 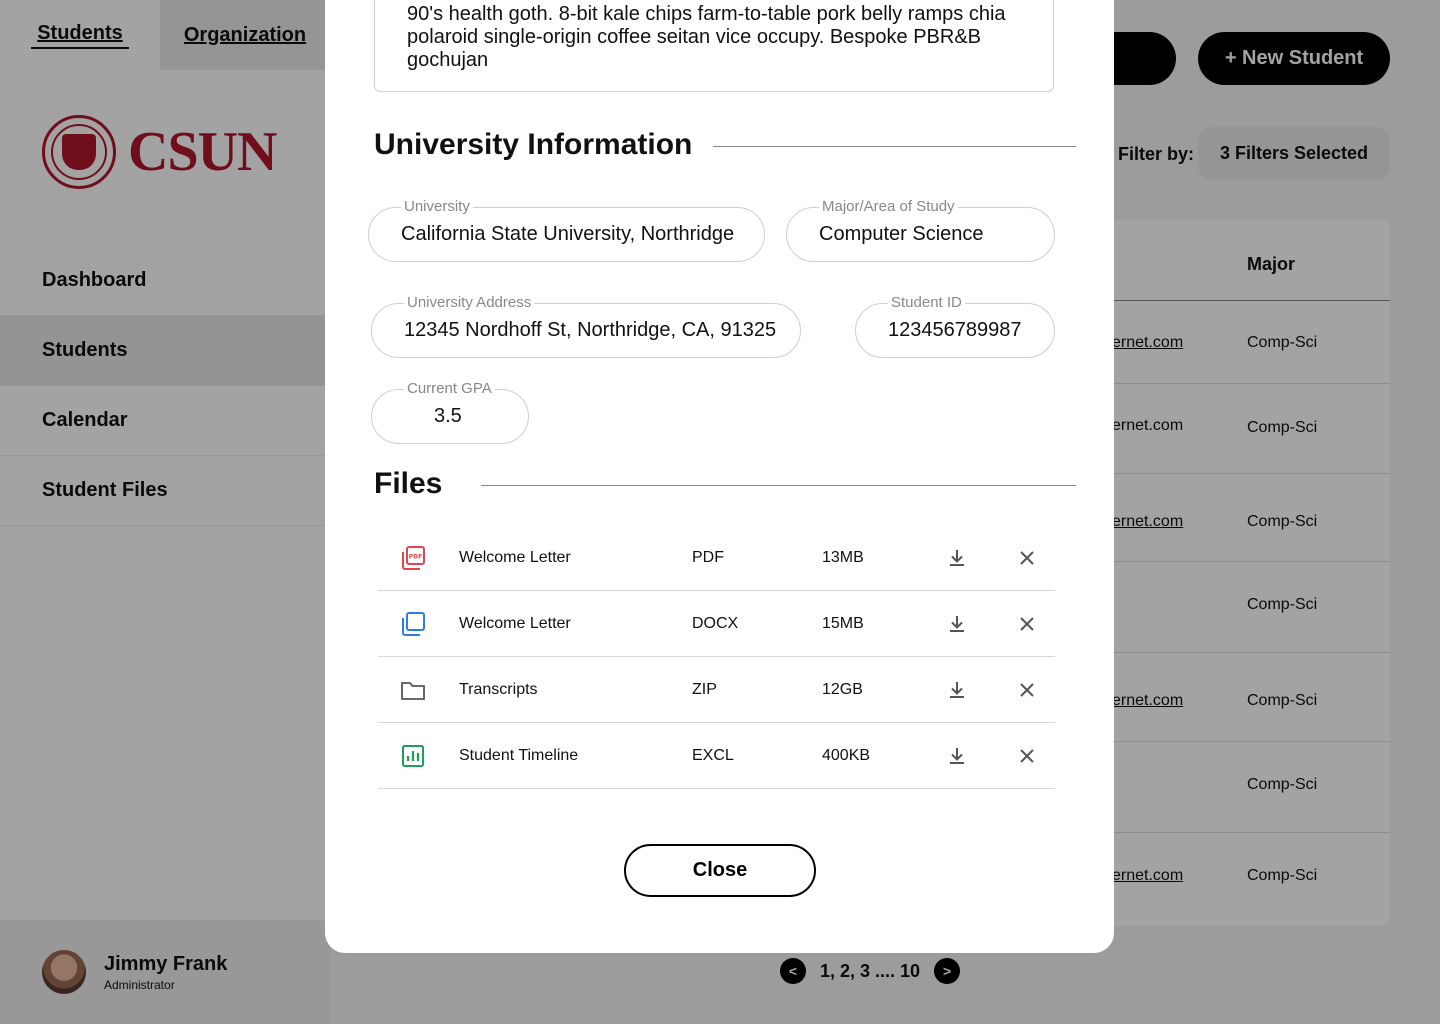 I want to click on file-size: 400KB, so click(x=846, y=755).